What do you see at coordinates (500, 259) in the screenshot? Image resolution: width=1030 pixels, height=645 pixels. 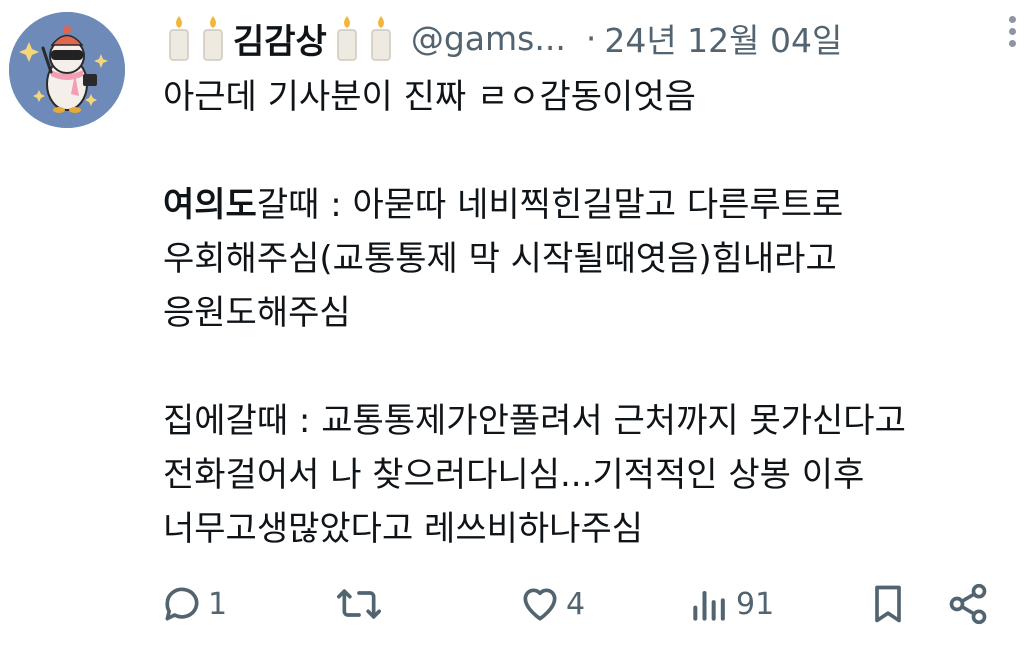 I see `tweet-line: 우회해주심(교통통제 막 시작될때엿음)힘내라고` at bounding box center [500, 259].